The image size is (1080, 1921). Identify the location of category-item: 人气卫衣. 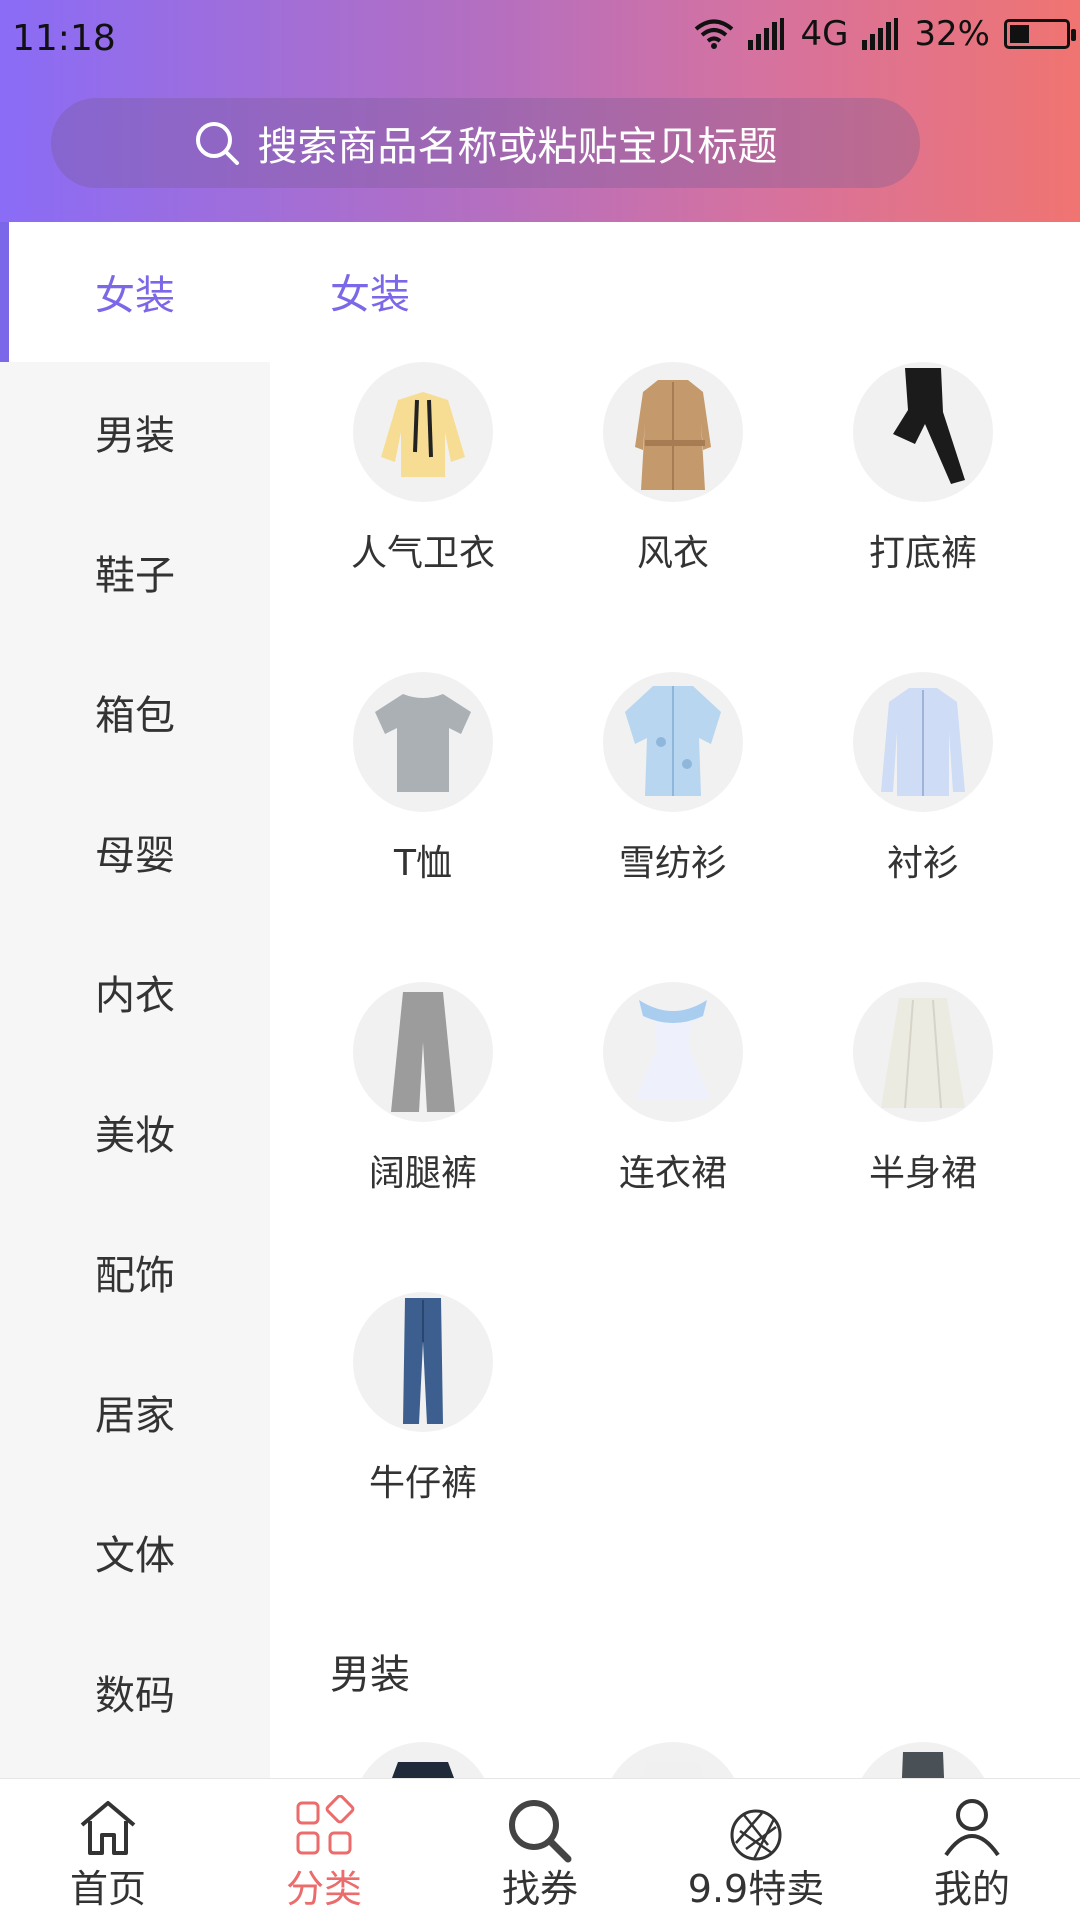
(423, 472).